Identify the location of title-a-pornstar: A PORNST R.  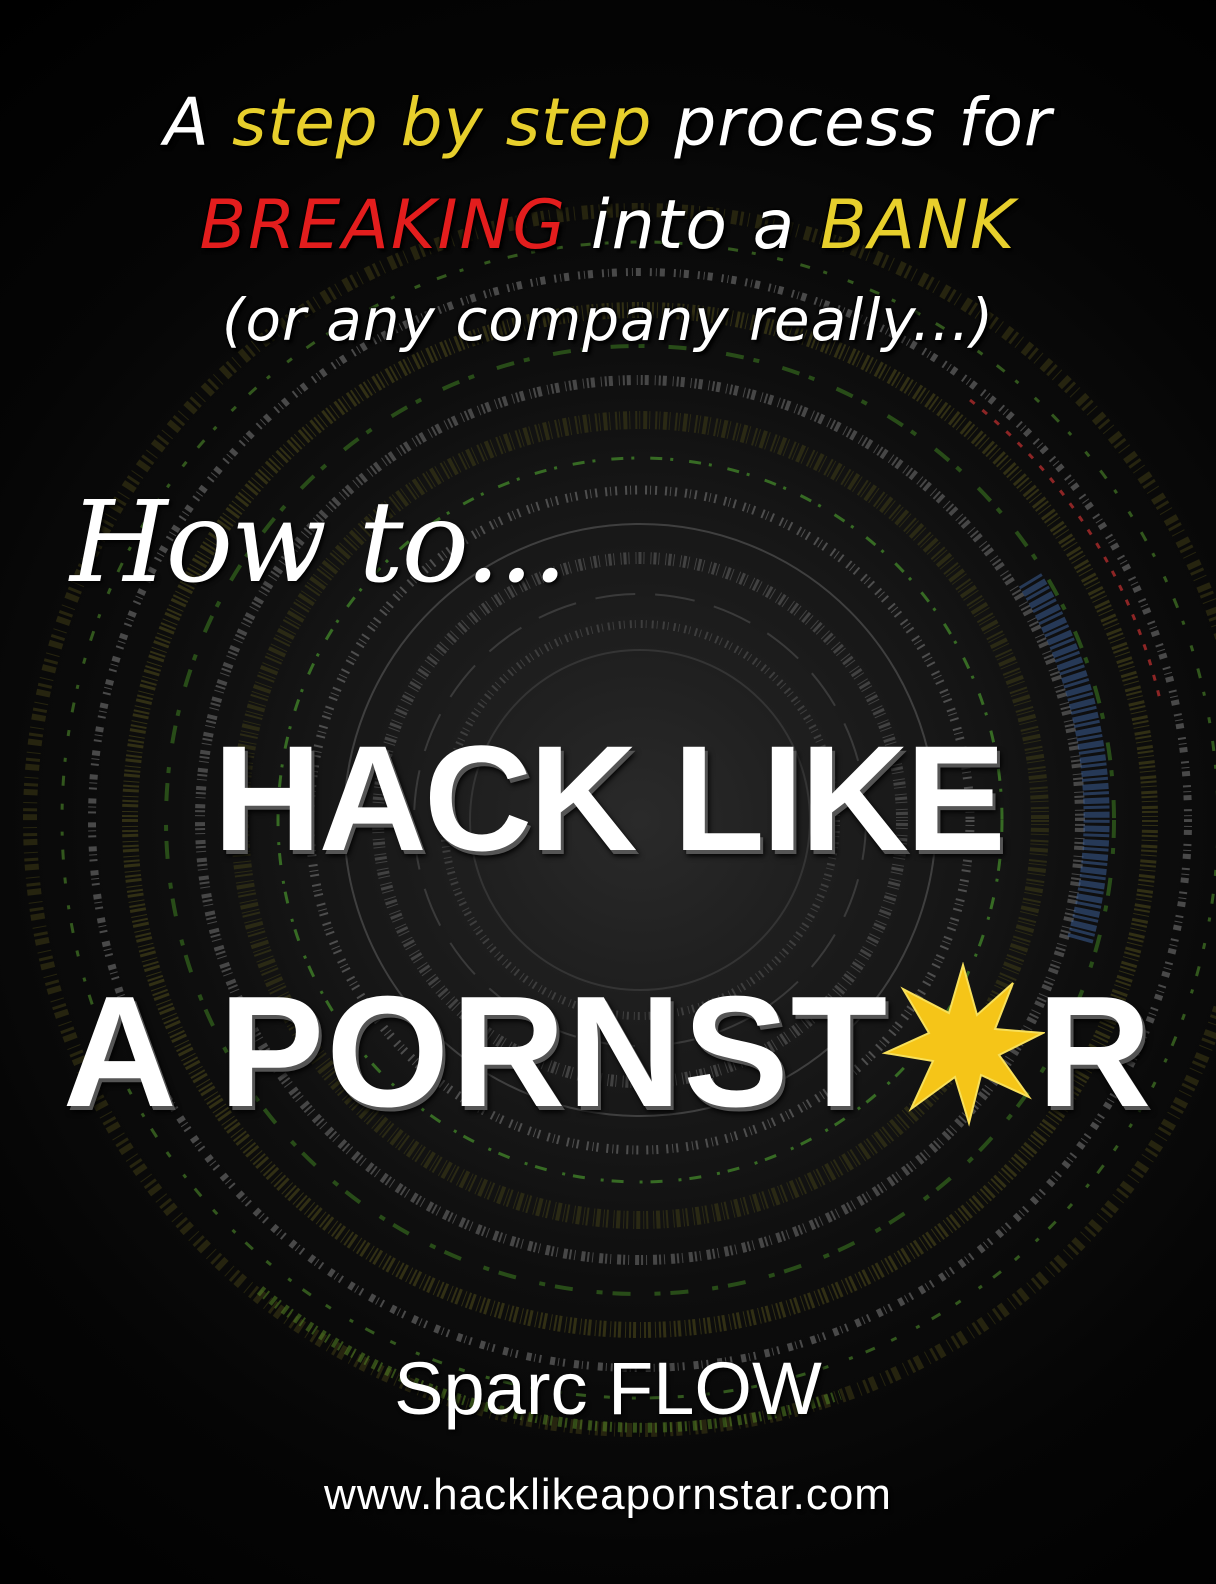
(608, 1052).